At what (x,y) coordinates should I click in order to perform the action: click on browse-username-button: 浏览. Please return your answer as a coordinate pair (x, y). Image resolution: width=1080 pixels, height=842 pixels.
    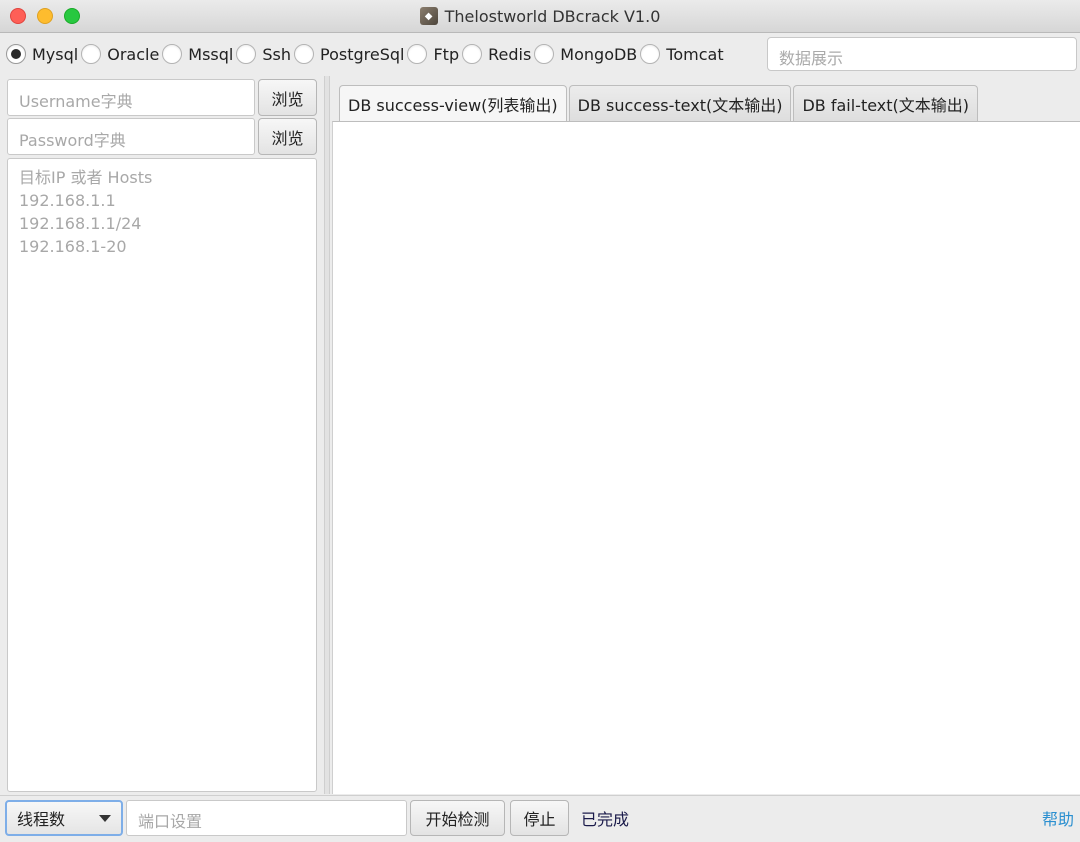
    Looking at the image, I should click on (287, 97).